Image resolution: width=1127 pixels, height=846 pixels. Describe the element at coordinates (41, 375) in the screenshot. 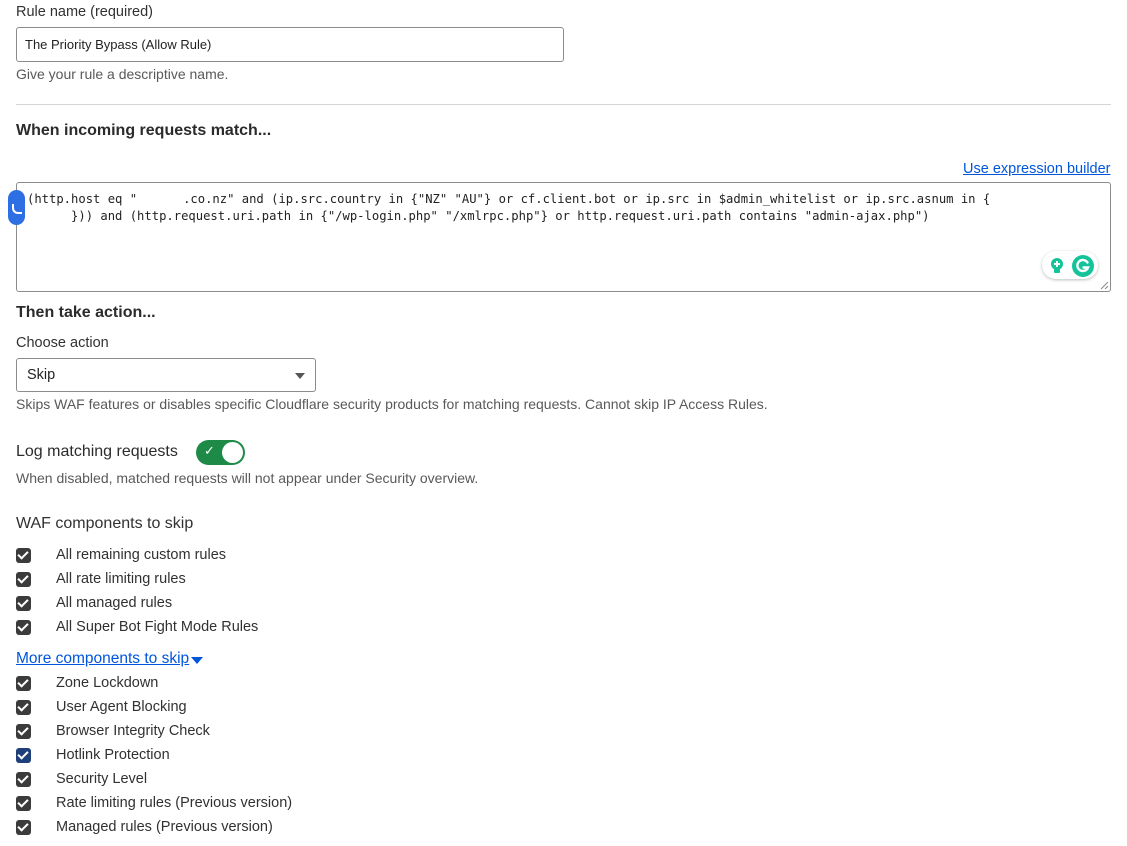

I see `action-select-value: Skip` at that location.